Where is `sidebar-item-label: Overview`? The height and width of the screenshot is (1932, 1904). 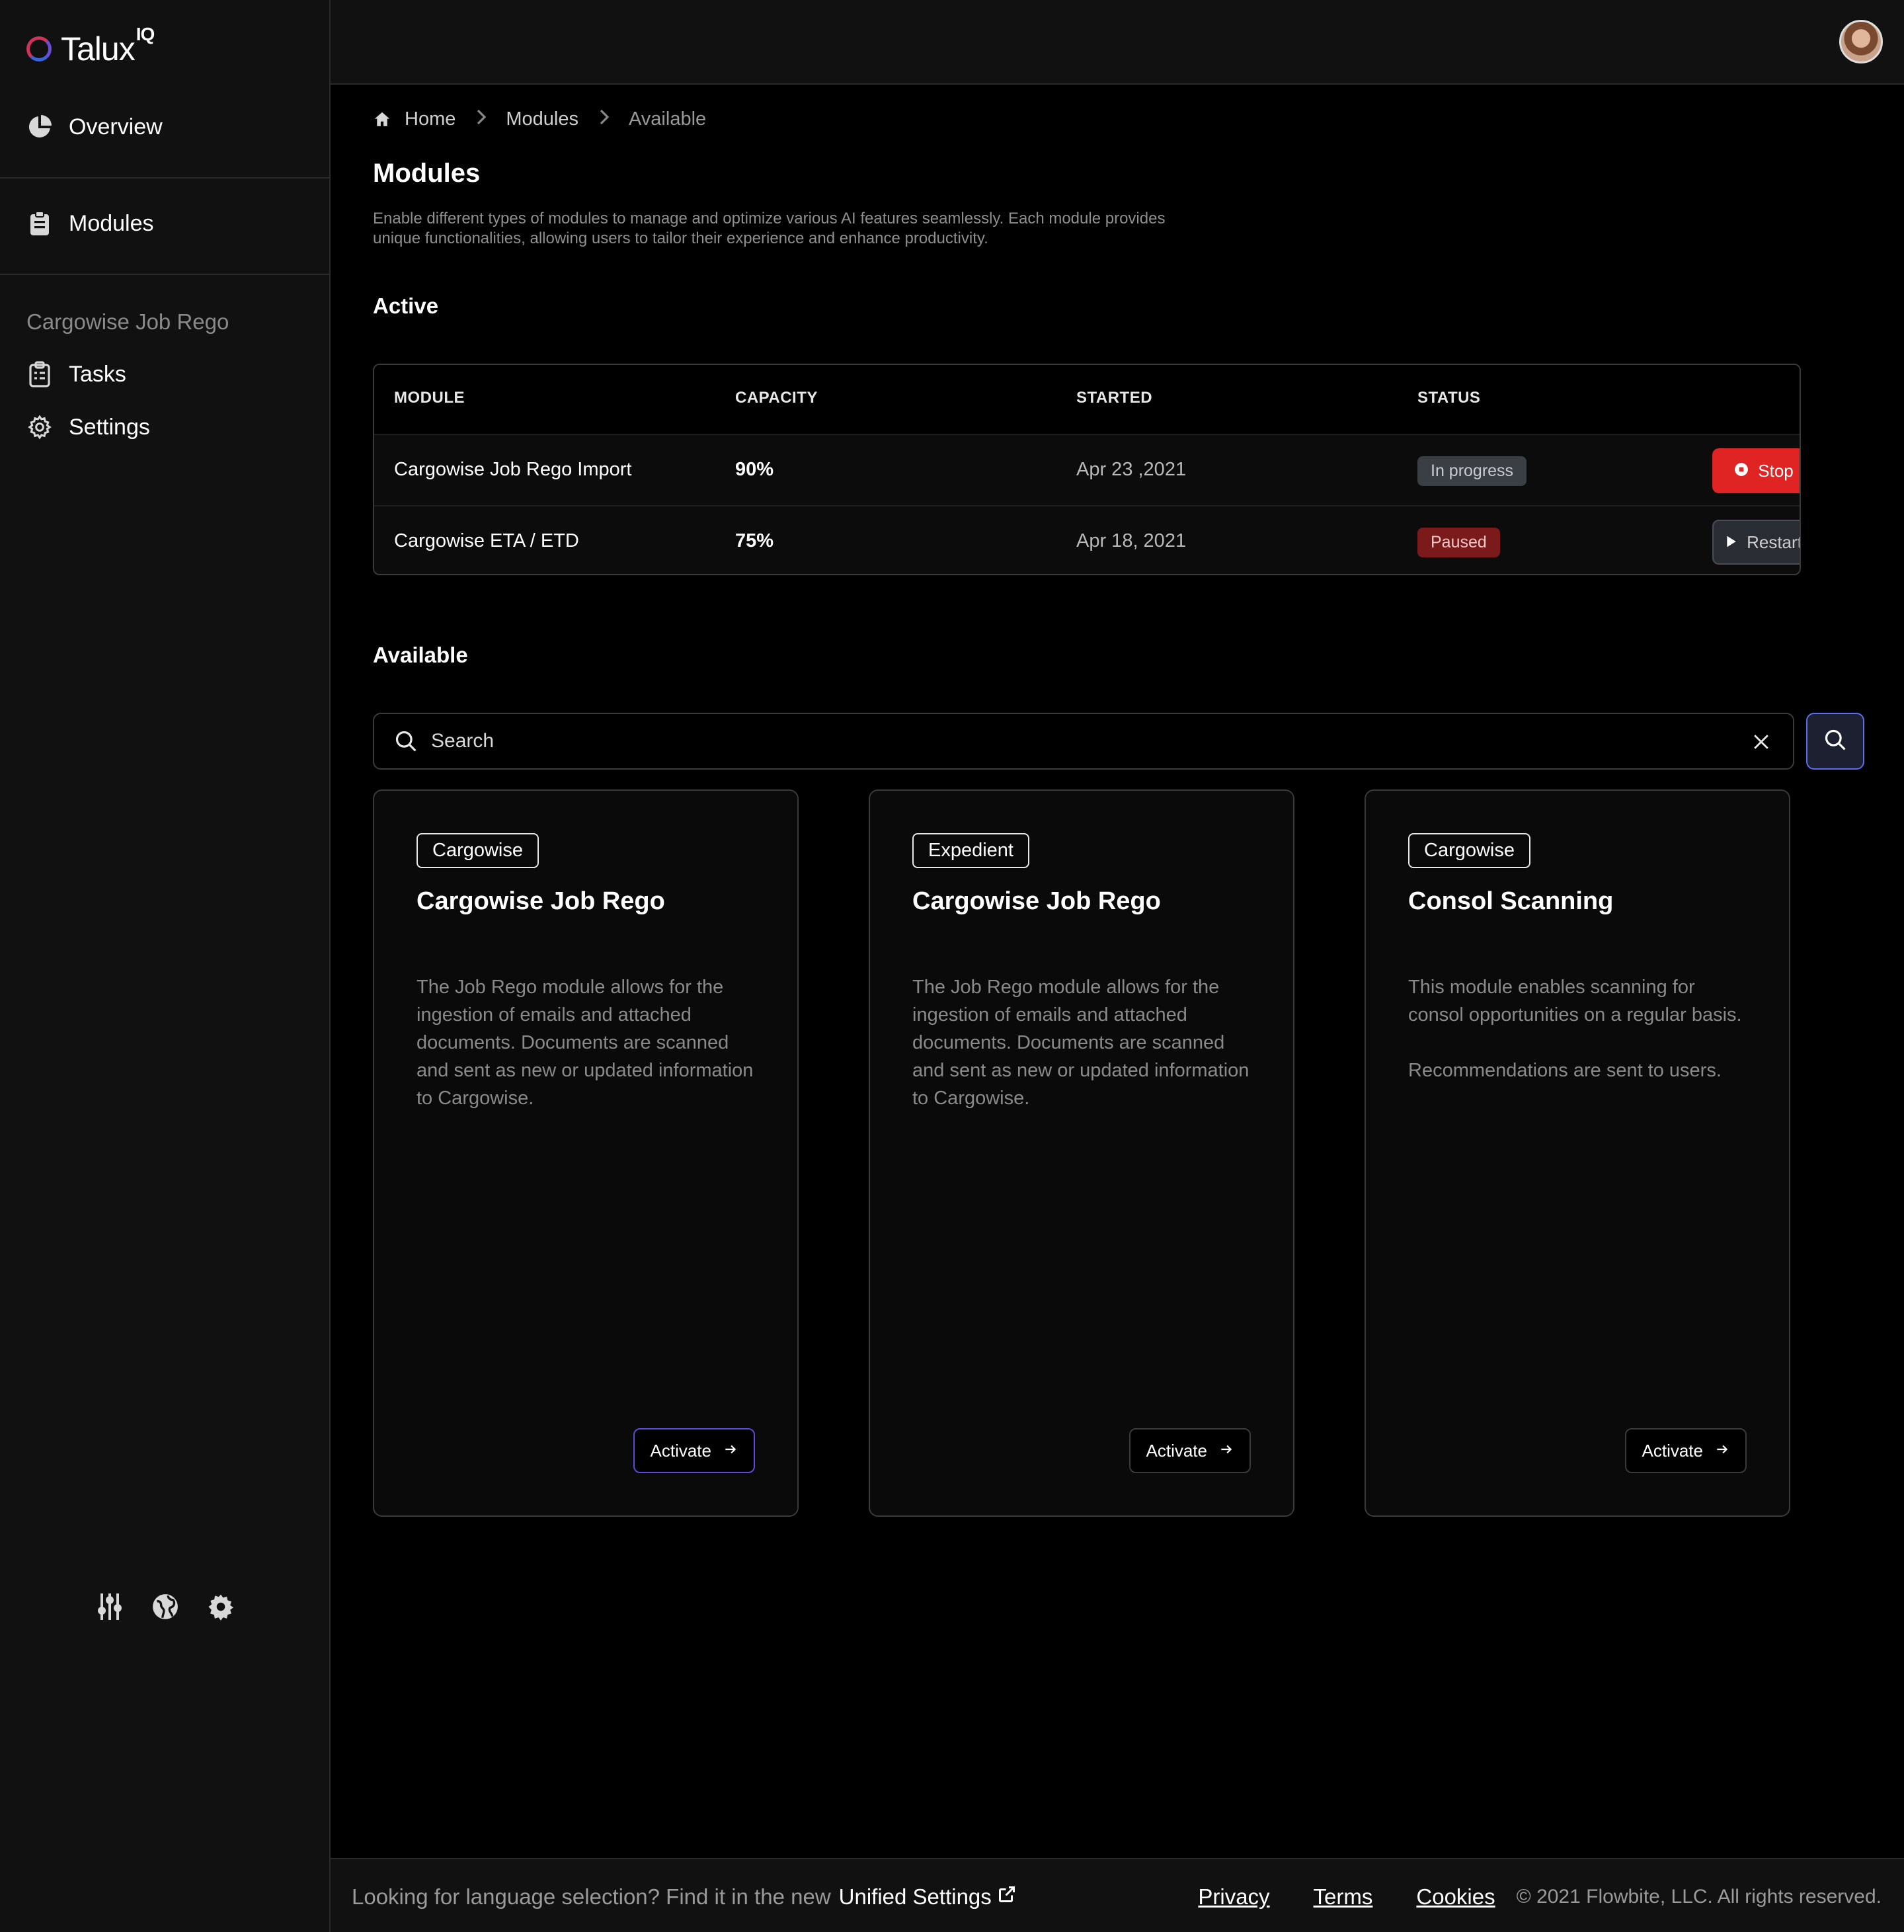
sidebar-item-label: Overview is located at coordinates (116, 127).